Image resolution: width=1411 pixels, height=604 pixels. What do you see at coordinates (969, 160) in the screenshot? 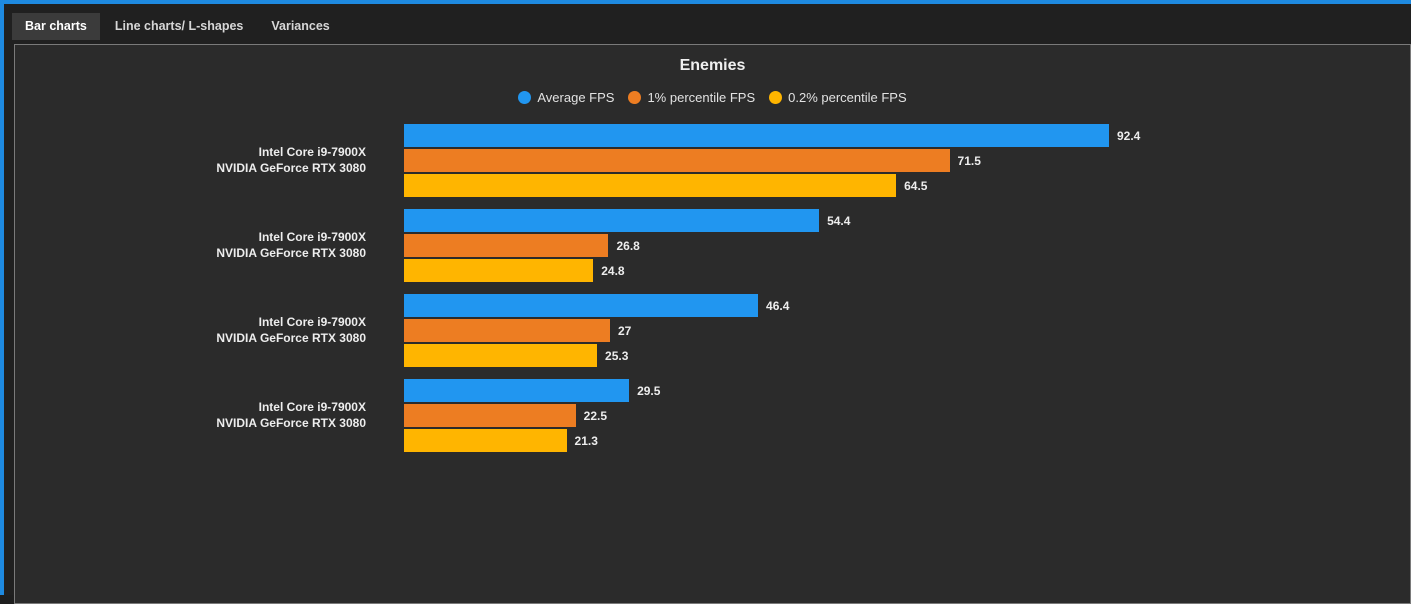
I see `bar-value-label: 71.5` at bounding box center [969, 160].